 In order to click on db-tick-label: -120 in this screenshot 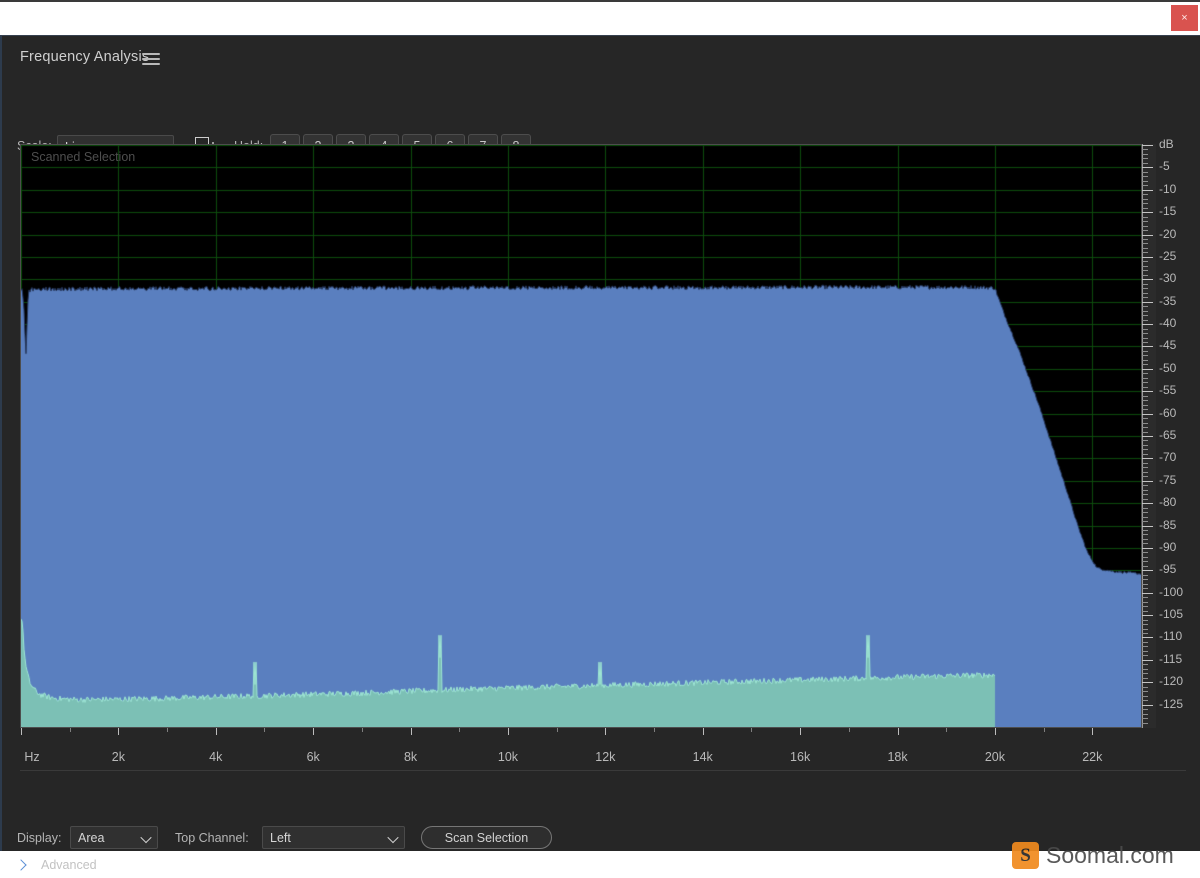, I will do `click(1171, 681)`.